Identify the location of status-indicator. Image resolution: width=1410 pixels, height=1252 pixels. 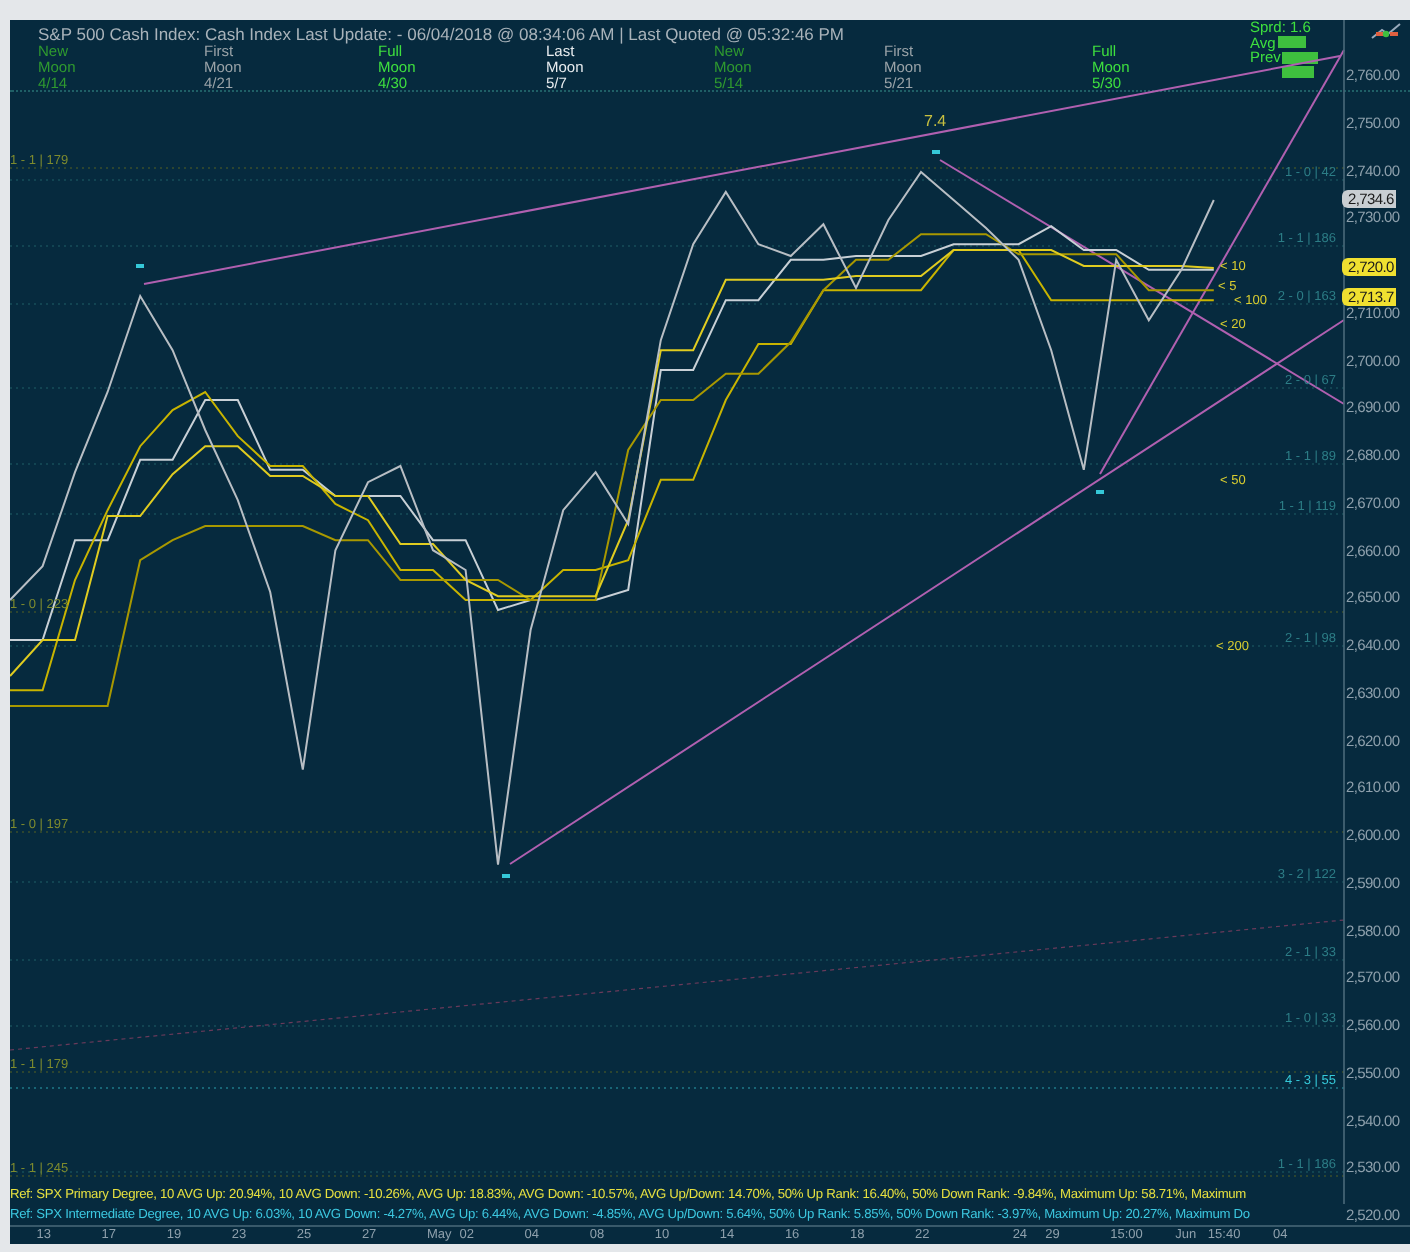
(1298, 71).